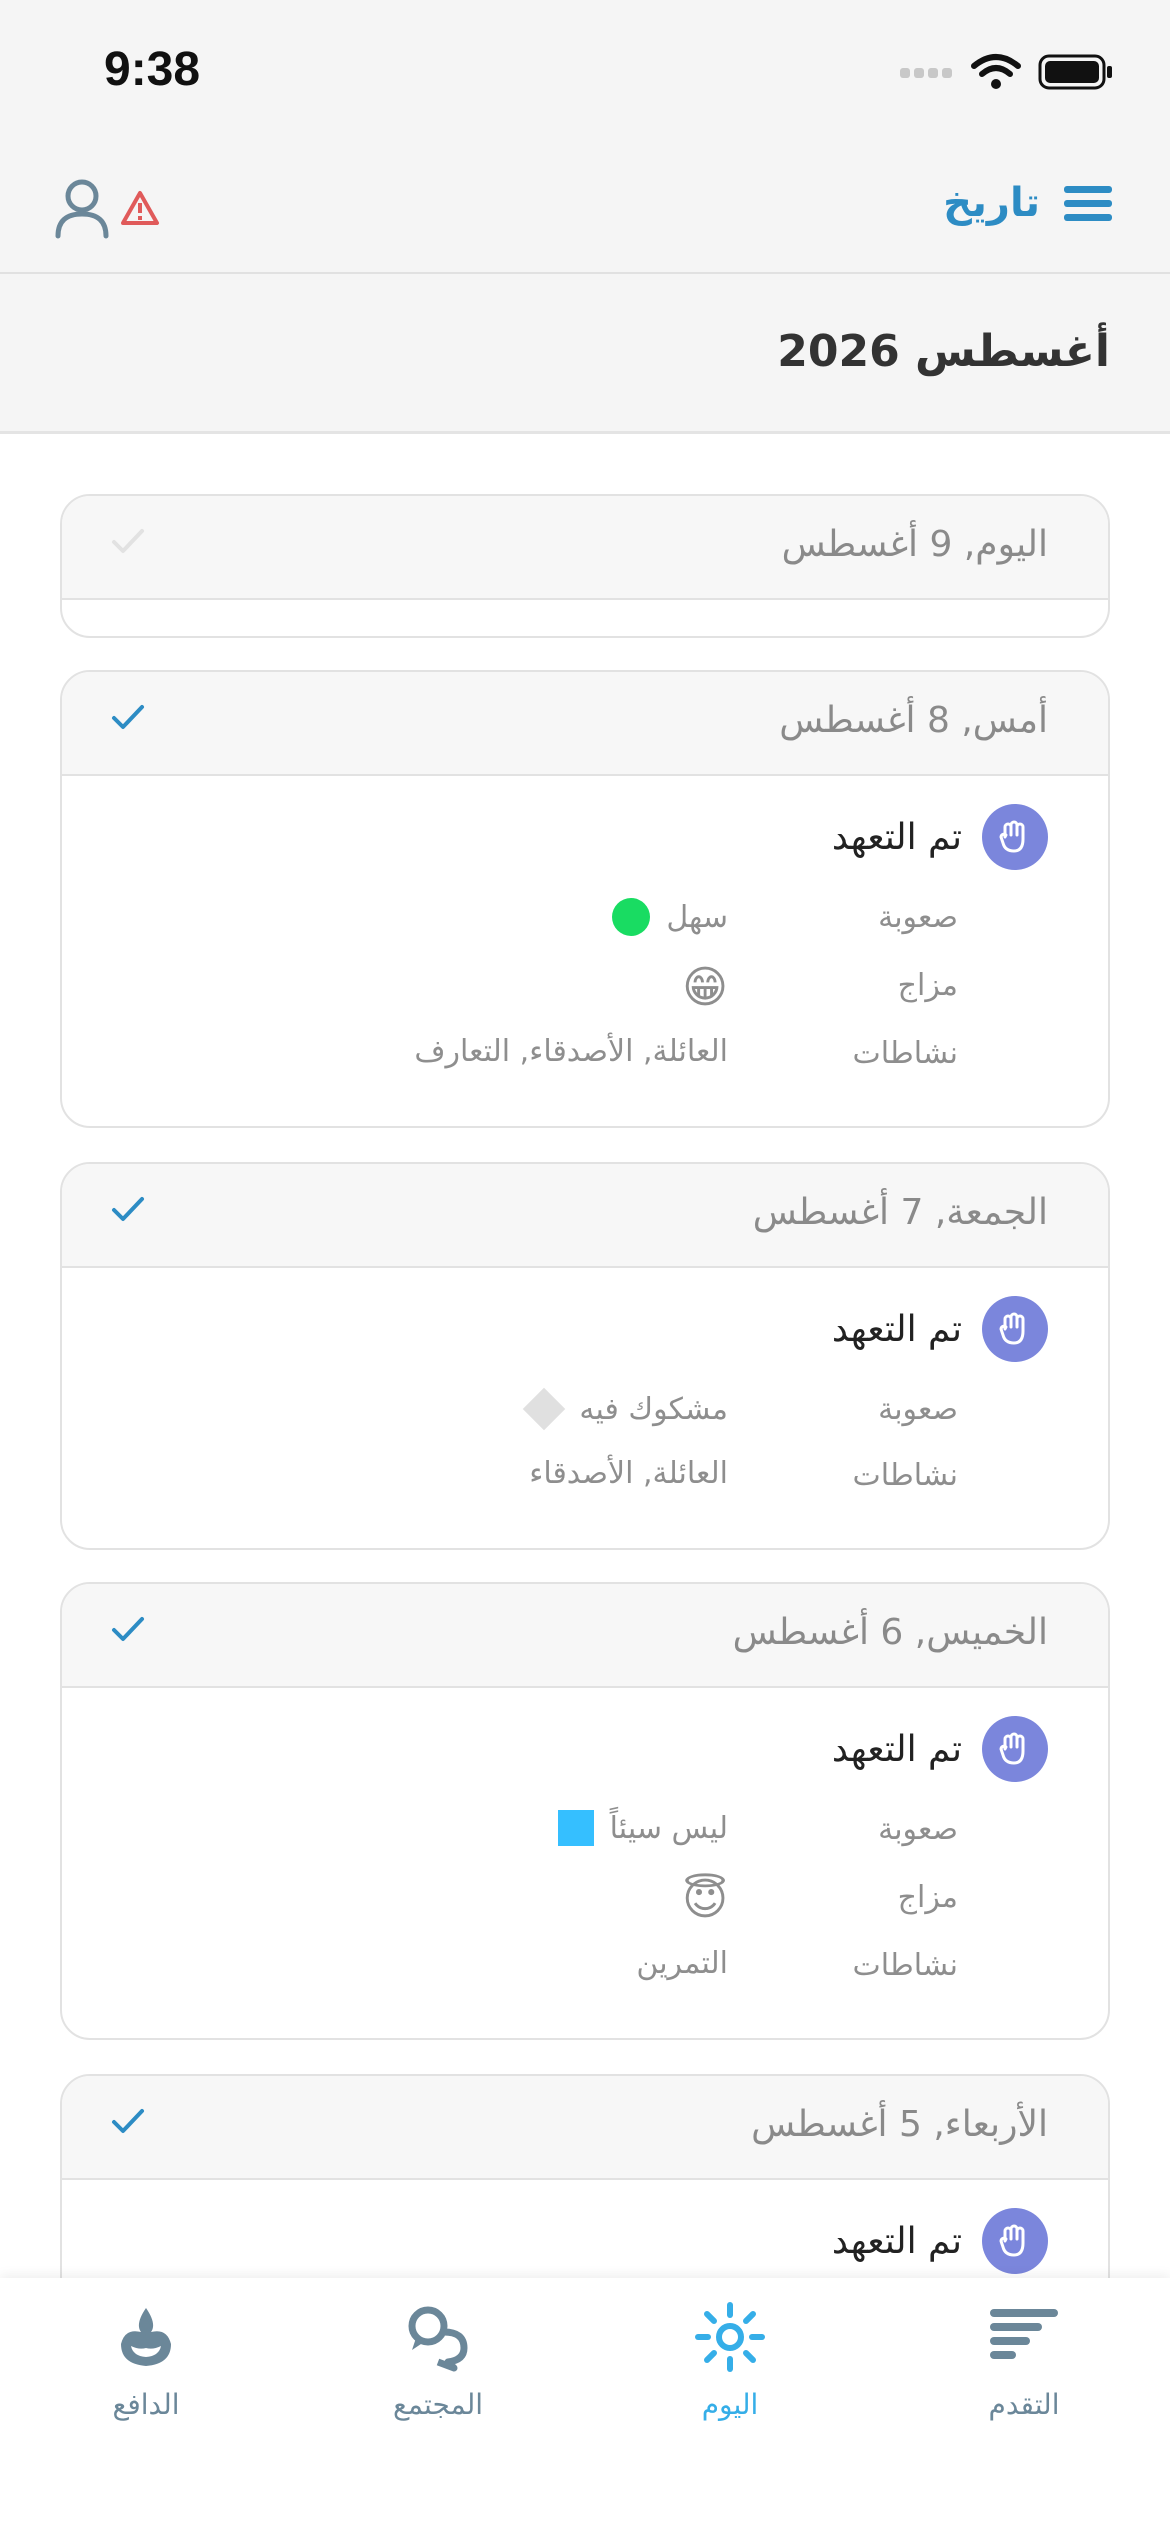 This screenshot has height=2532, width=1170. What do you see at coordinates (1075, 72) in the screenshot?
I see `battery-icon` at bounding box center [1075, 72].